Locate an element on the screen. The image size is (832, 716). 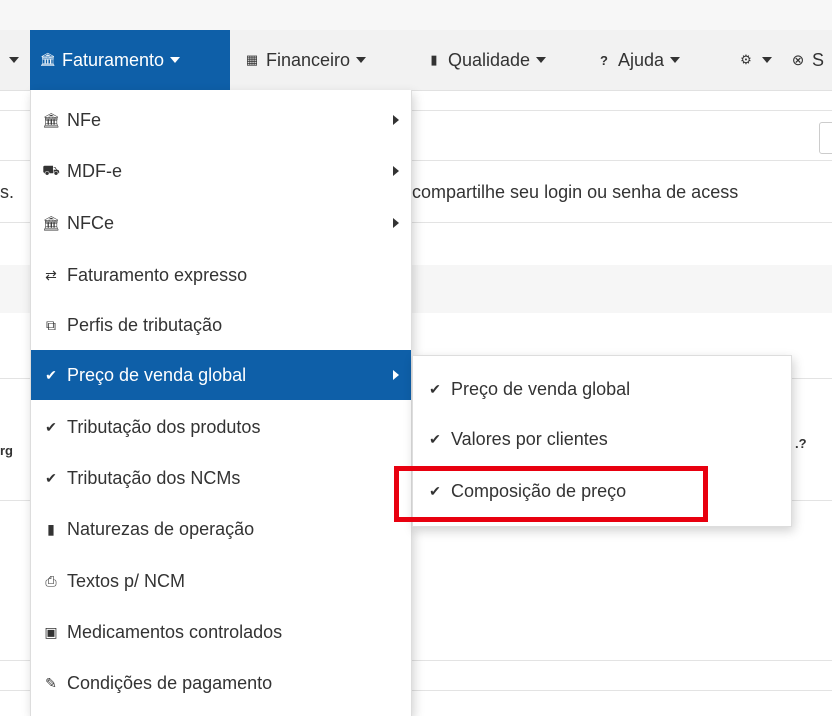
nav-faturamento-label: Faturamento is located at coordinates (113, 59).